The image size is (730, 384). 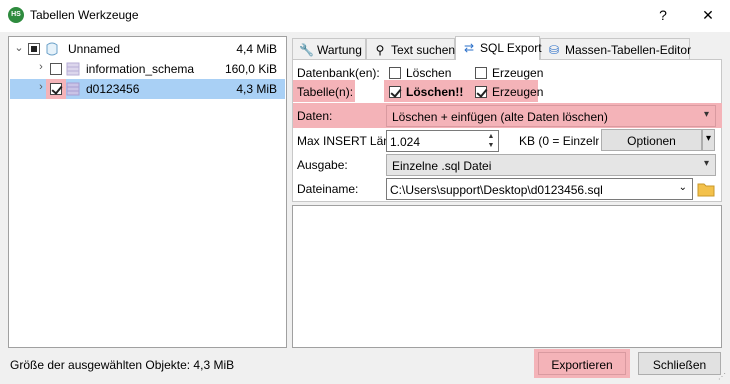 I want to click on app-logo-icon: HS, so click(x=16, y=15).